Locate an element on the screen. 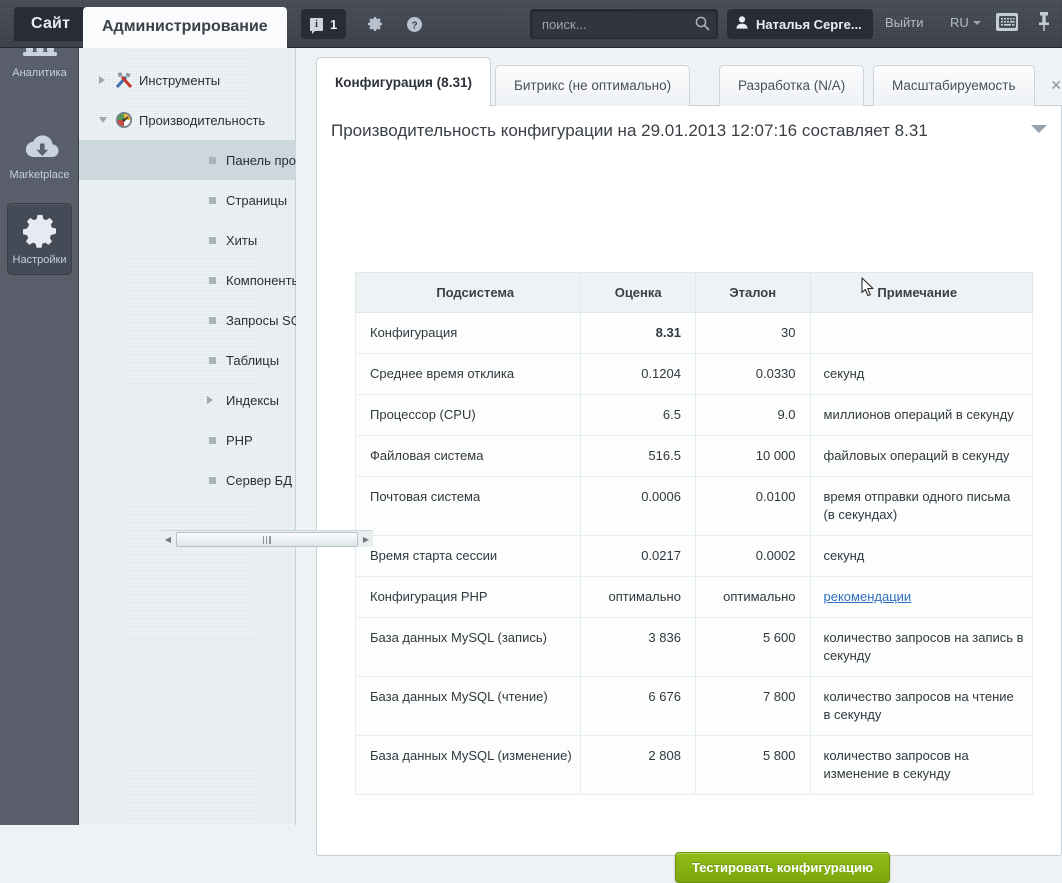  tree-horizontal-scrollbar: ◀ ▶ is located at coordinates (267, 538).